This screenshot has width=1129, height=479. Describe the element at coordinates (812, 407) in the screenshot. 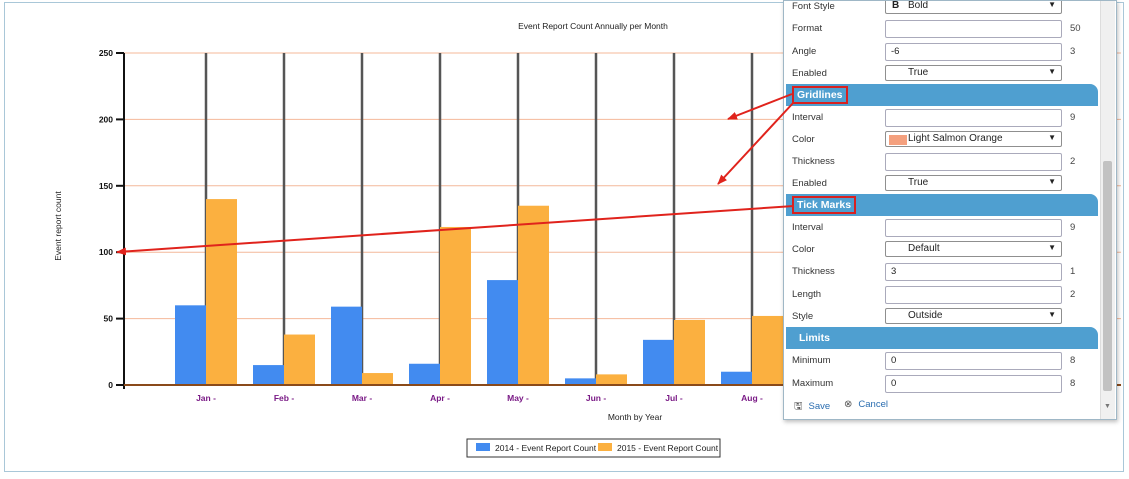

I see `save-button: 🖫 Save` at that location.